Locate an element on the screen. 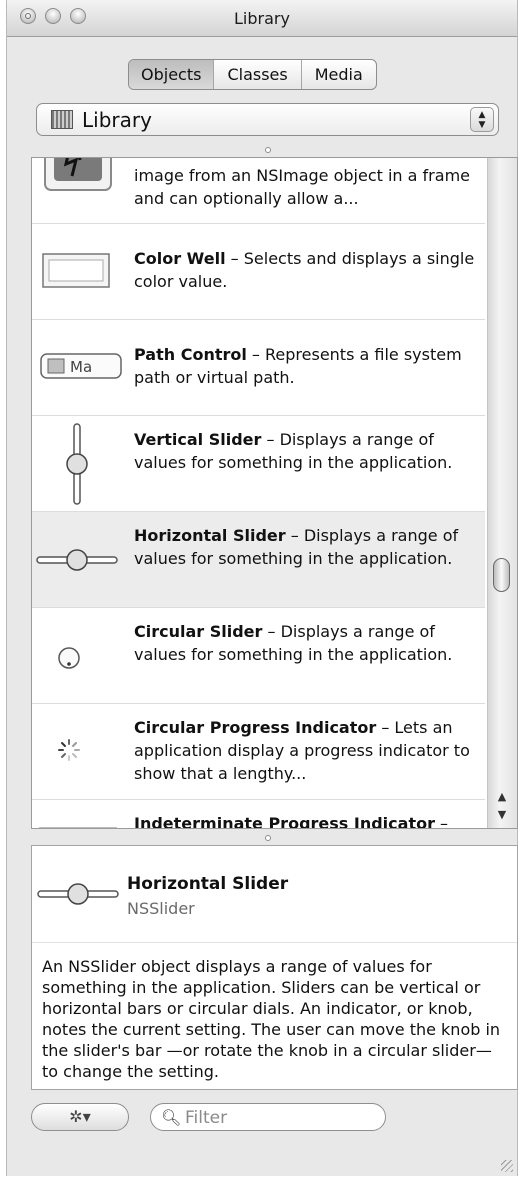  item-name: Horizontal Slider is located at coordinates (210, 535).